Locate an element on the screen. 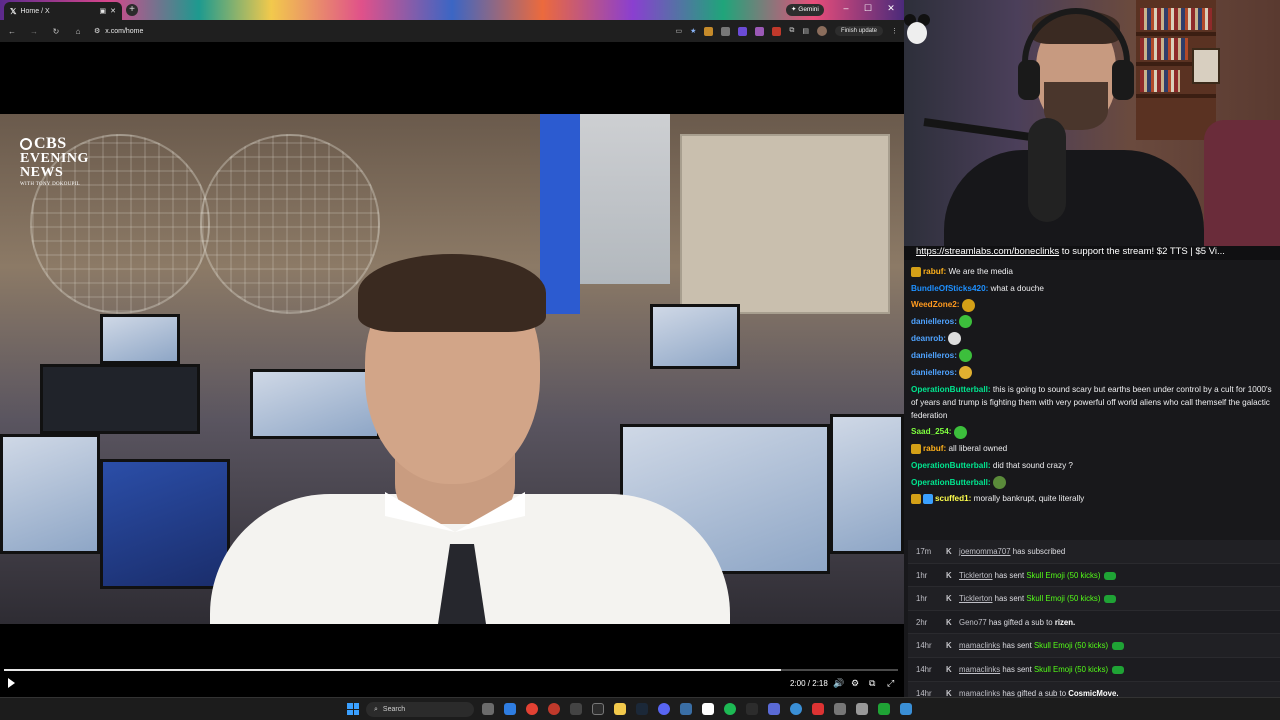  microphone is located at coordinates (1047, 170).